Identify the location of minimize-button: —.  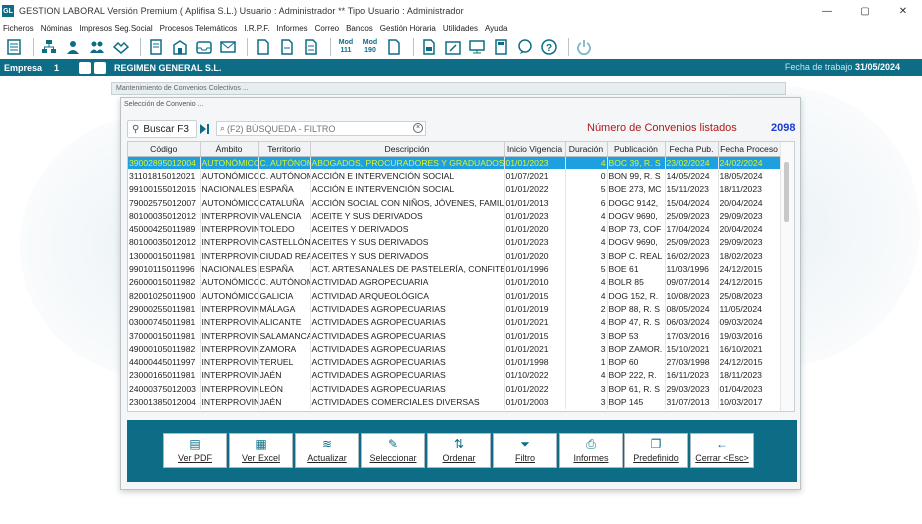
(827, 11).